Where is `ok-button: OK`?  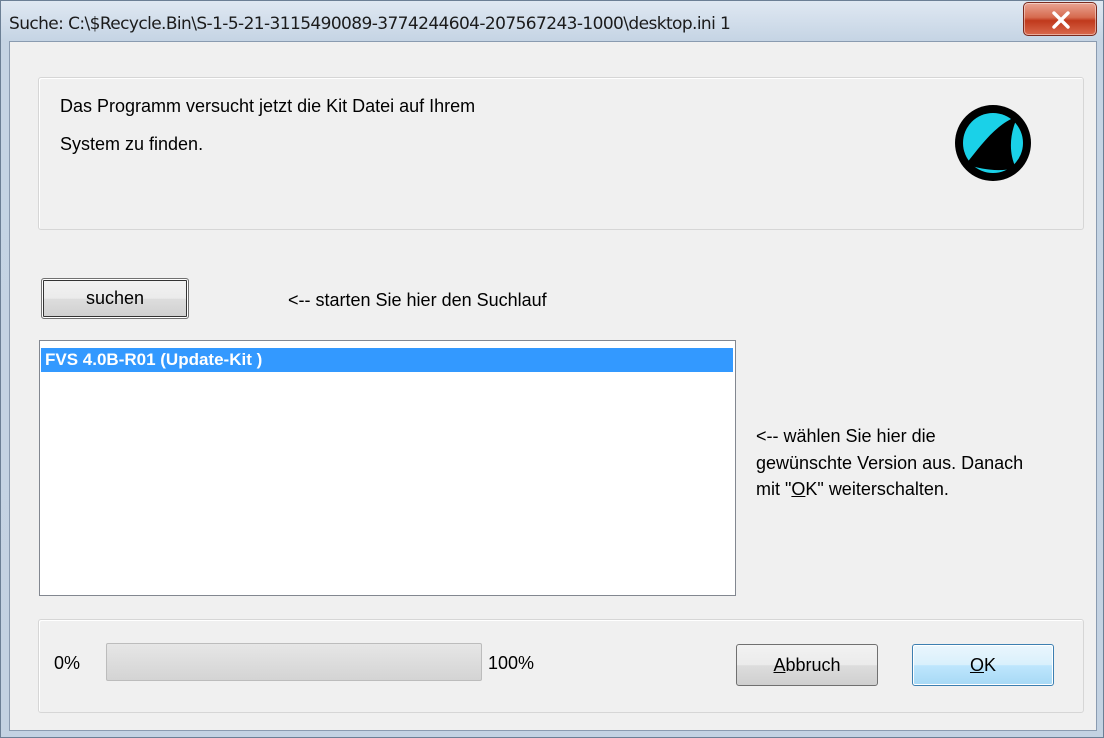 ok-button: OK is located at coordinates (983, 665).